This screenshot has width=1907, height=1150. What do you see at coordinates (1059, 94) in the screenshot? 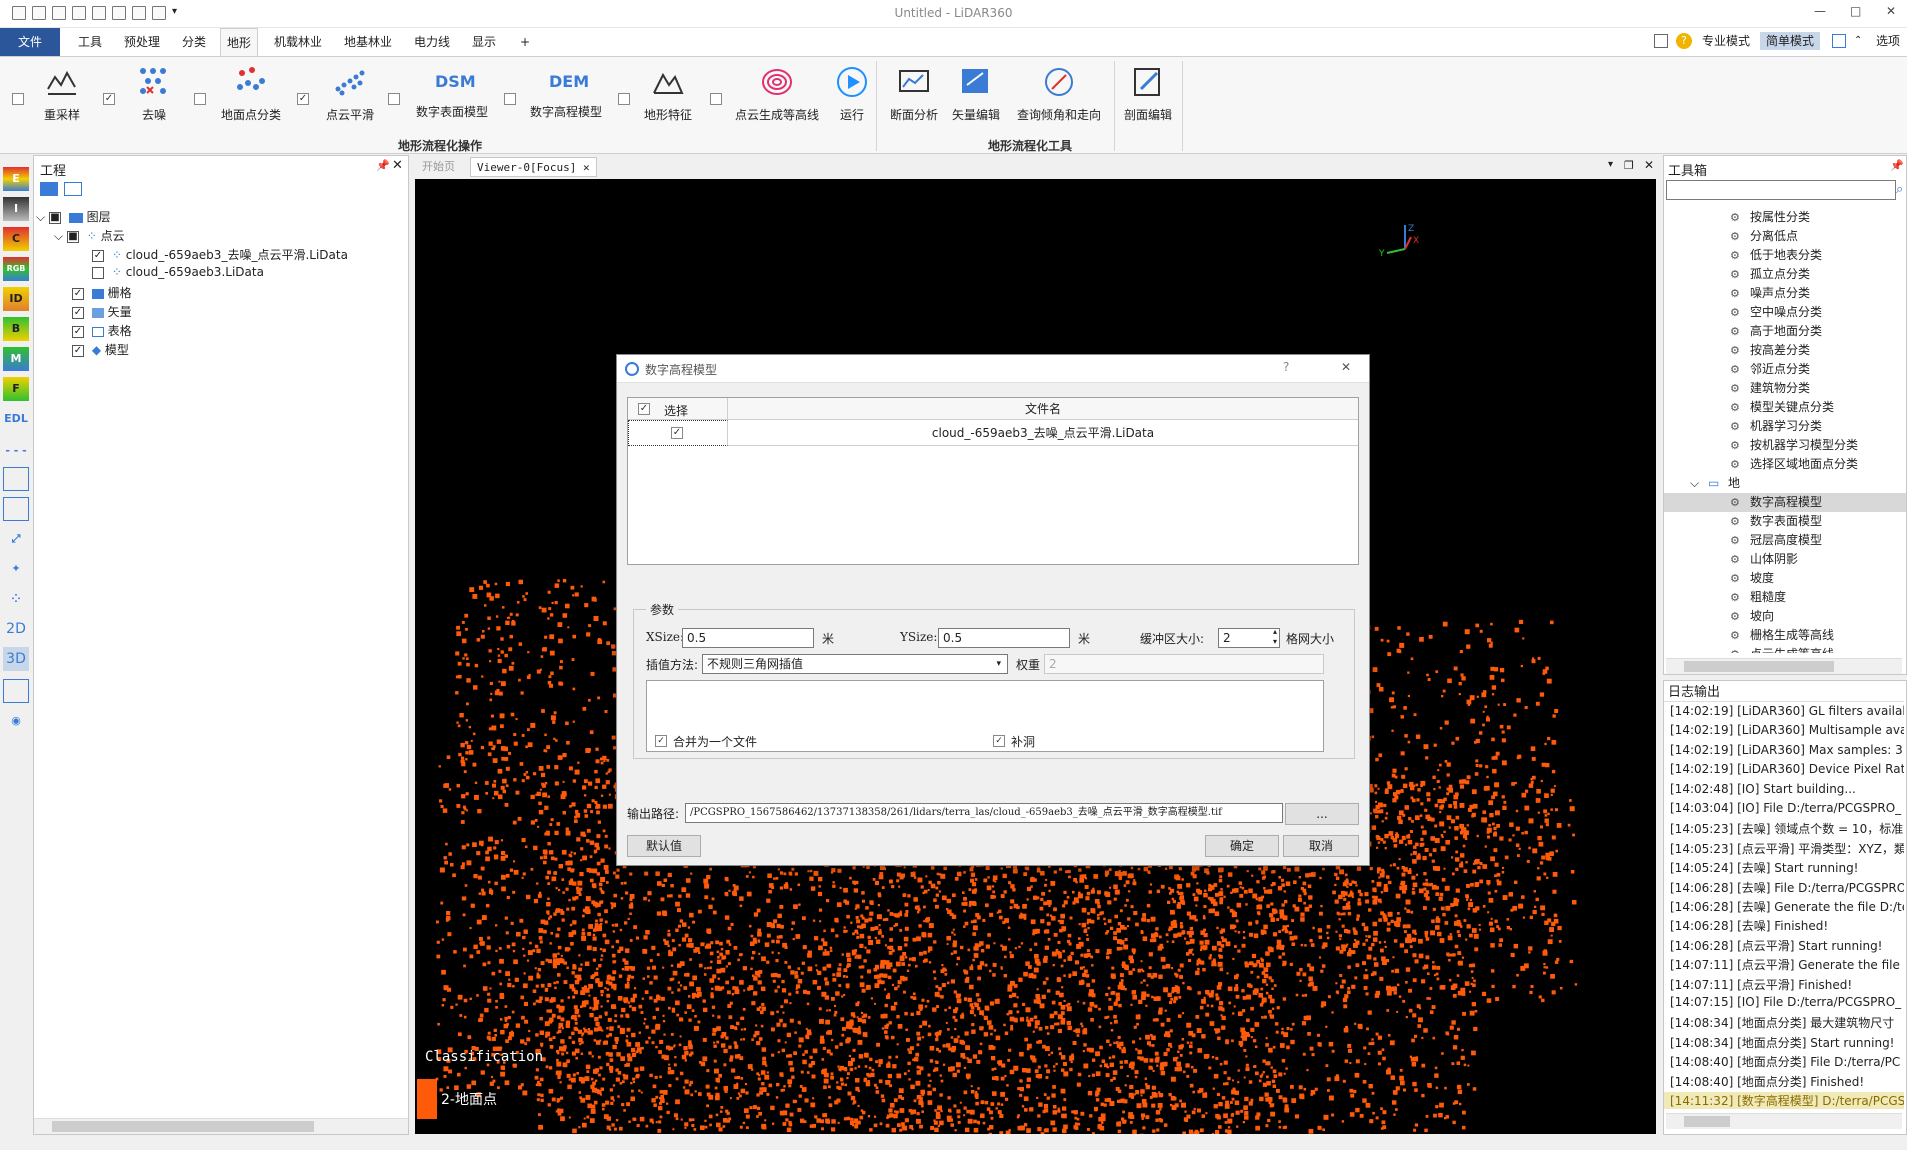
I see `dip-strike-button: 查询倾角和走向` at bounding box center [1059, 94].